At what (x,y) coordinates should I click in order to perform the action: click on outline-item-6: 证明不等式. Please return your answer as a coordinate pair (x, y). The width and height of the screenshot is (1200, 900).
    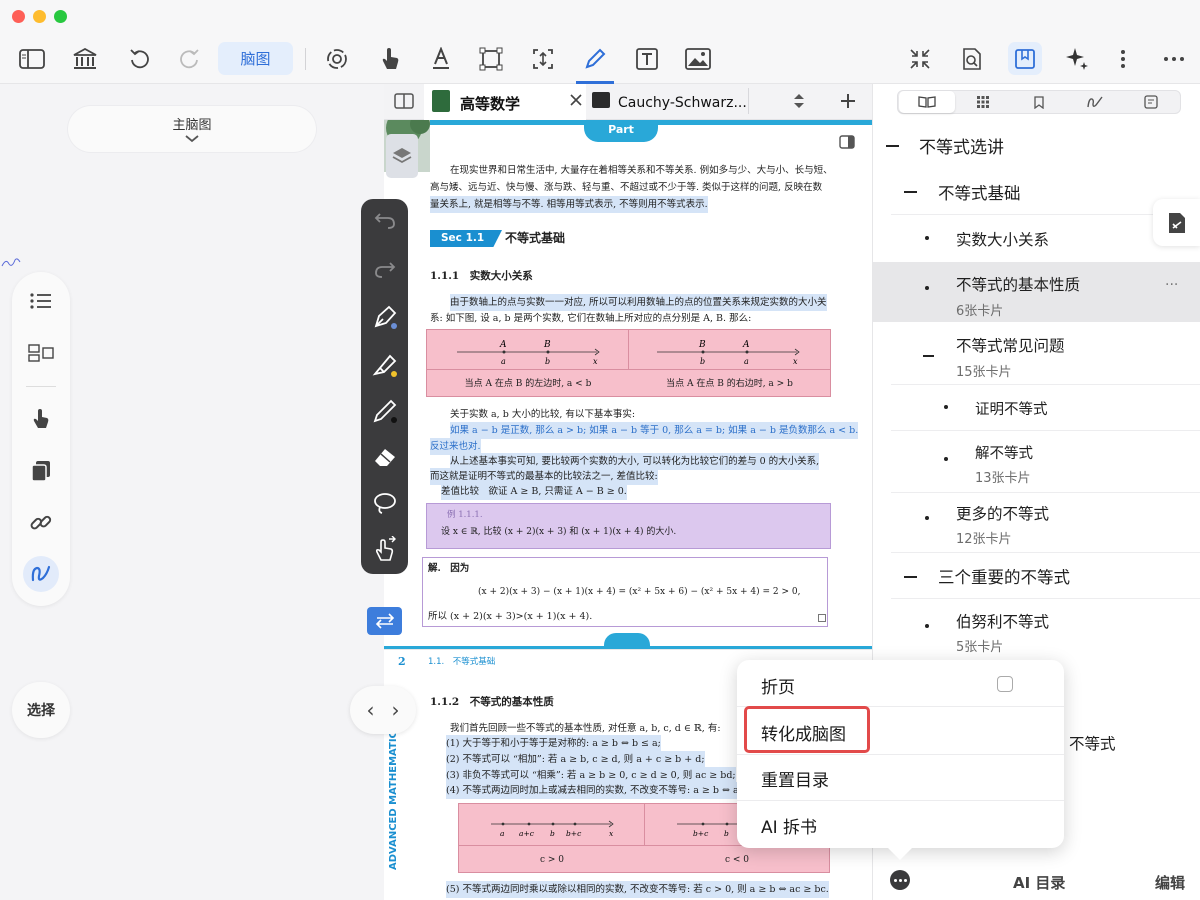
    Looking at the image, I should click on (1011, 408).